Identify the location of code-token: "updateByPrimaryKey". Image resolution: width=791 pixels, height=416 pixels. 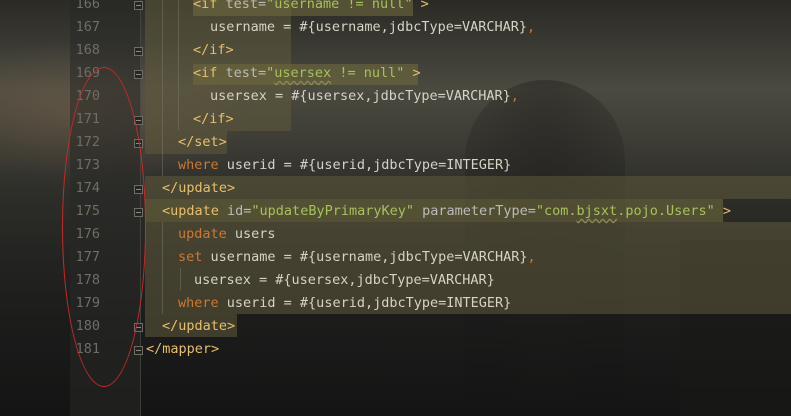
(332, 211).